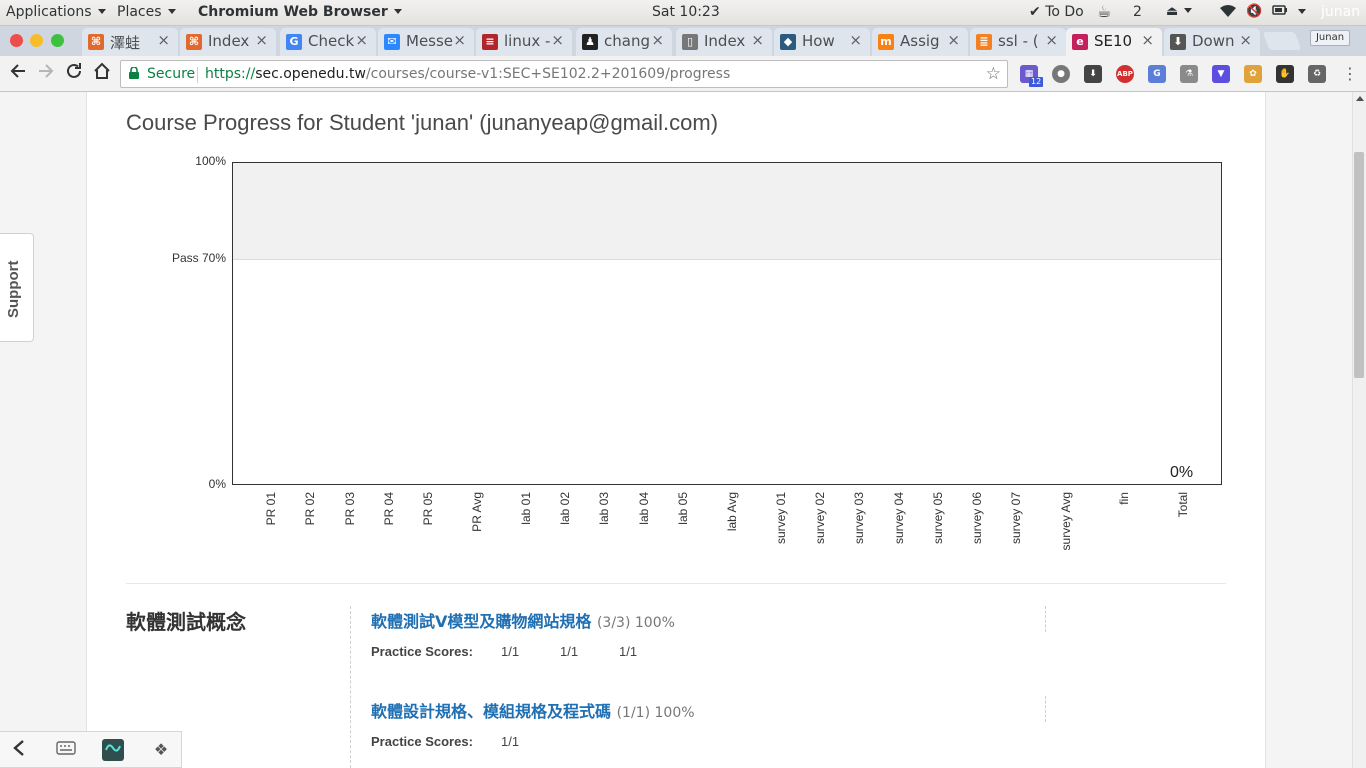  What do you see at coordinates (1285, 74) in the screenshot?
I see `extension-hand-icon: ✋` at bounding box center [1285, 74].